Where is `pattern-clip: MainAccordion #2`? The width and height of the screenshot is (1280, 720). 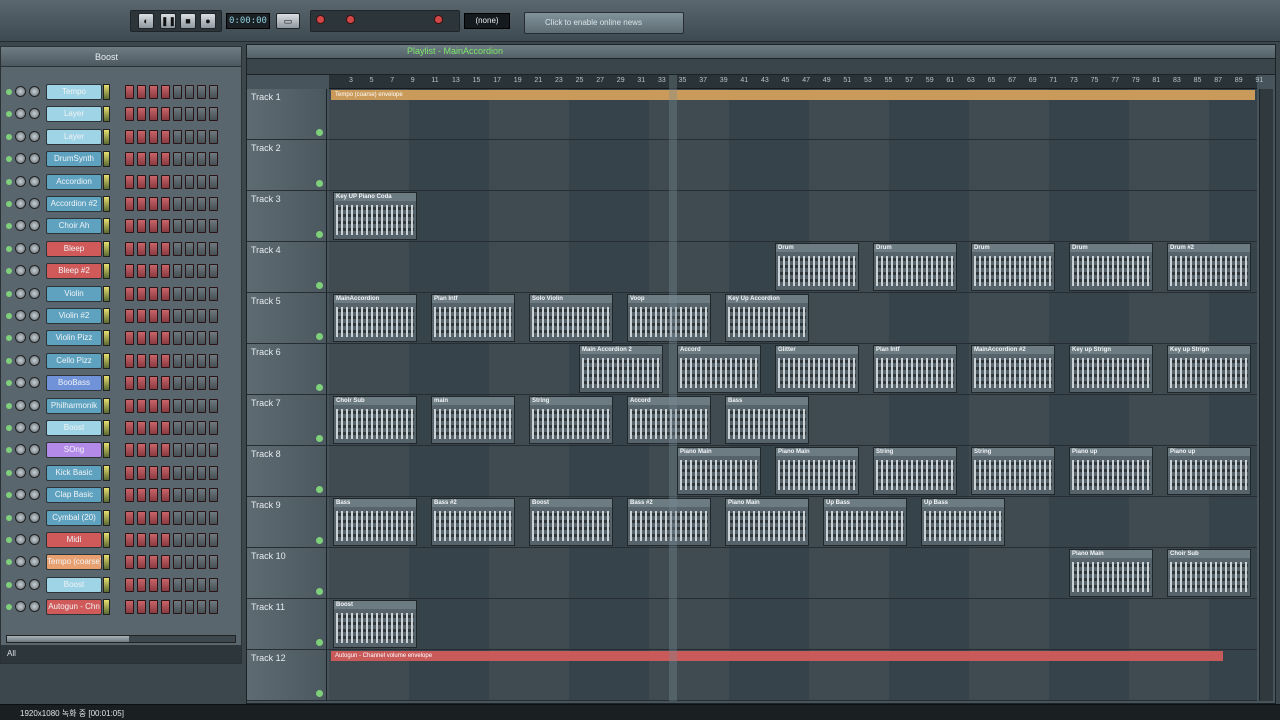
pattern-clip: MainAccordion #2 is located at coordinates (1013, 369).